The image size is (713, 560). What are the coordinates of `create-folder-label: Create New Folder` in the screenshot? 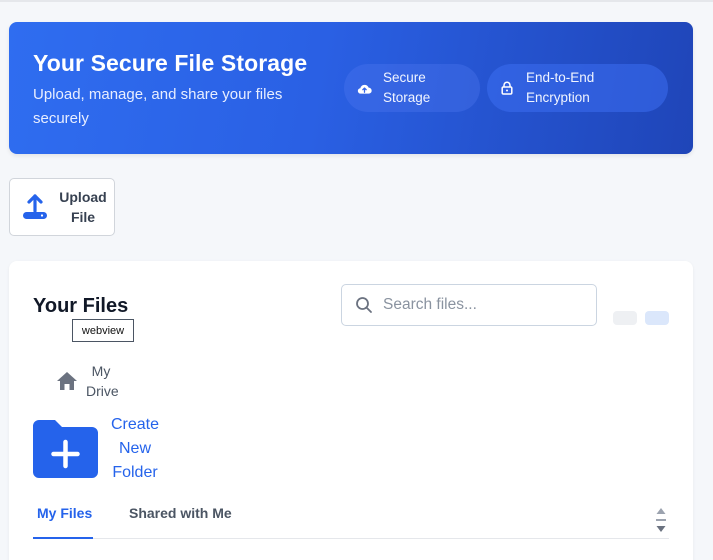 It's located at (135, 449).